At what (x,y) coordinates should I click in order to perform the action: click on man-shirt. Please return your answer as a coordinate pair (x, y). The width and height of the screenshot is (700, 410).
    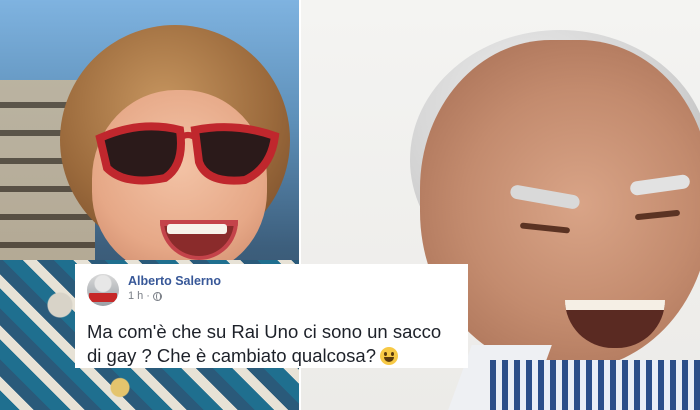
    Looking at the image, I should click on (595, 385).